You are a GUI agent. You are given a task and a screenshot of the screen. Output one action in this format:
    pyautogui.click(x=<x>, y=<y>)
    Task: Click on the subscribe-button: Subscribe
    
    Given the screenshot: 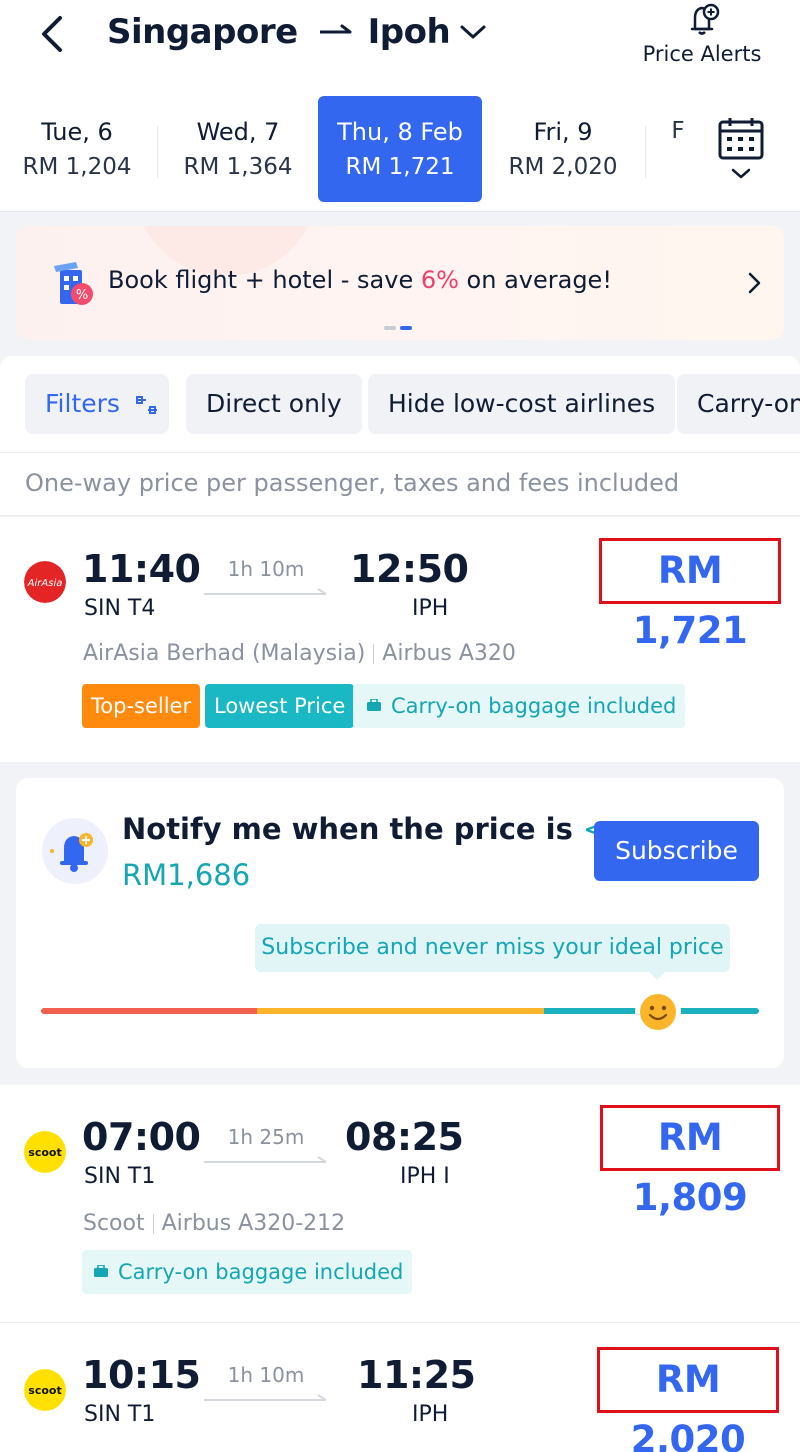 What is the action you would take?
    pyautogui.click(x=676, y=851)
    